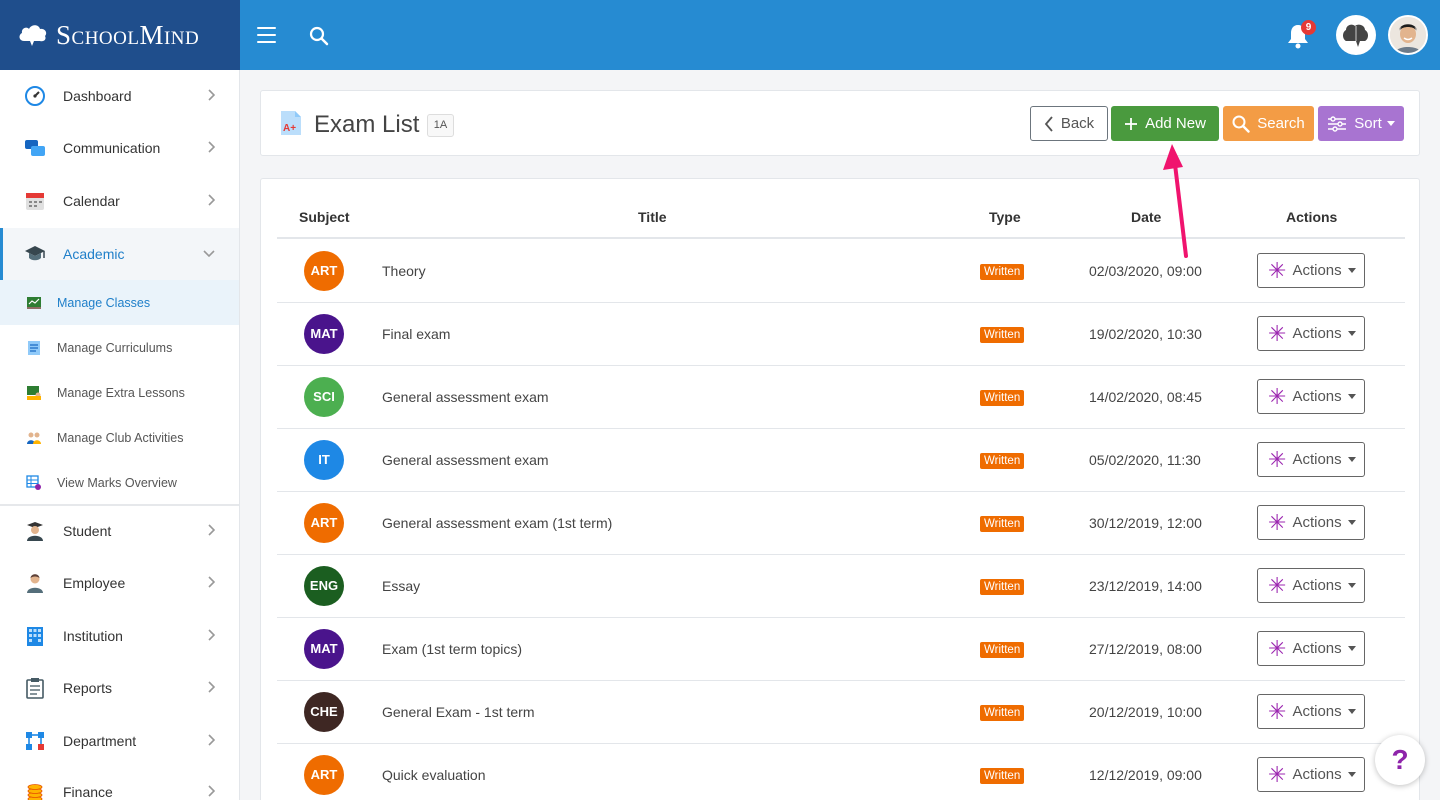 This screenshot has width=1440, height=800. What do you see at coordinates (35, 201) in the screenshot?
I see `calendar-icon` at bounding box center [35, 201].